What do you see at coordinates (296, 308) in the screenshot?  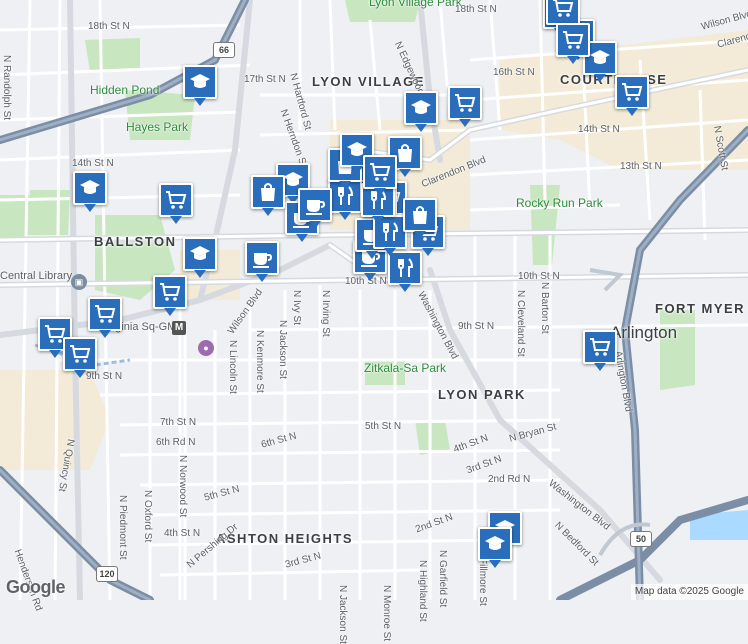 I see `street-label: N Ivy St` at bounding box center [296, 308].